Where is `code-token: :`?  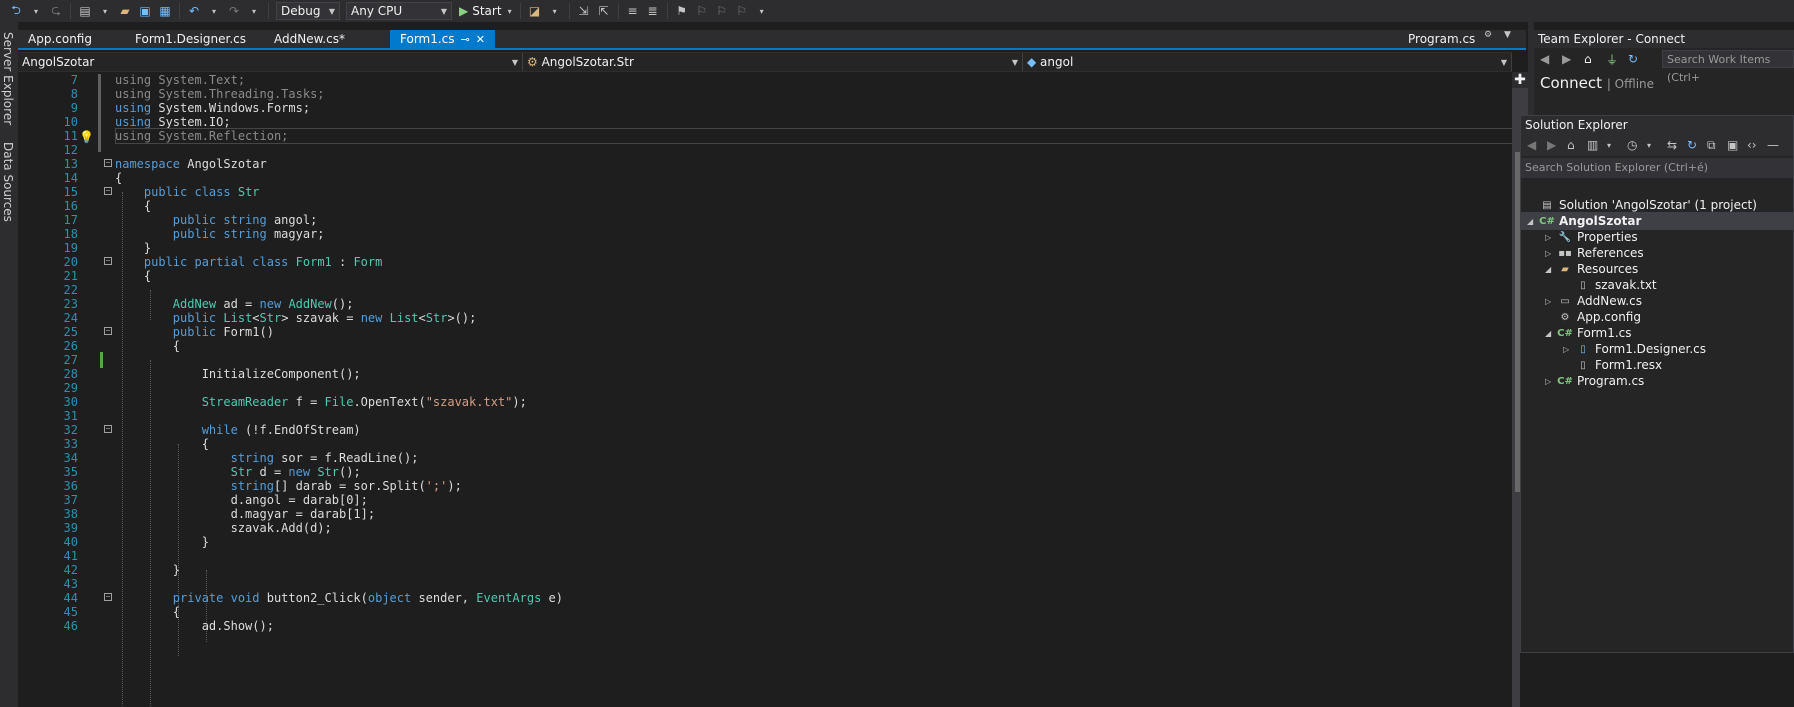 code-token: : is located at coordinates (342, 262).